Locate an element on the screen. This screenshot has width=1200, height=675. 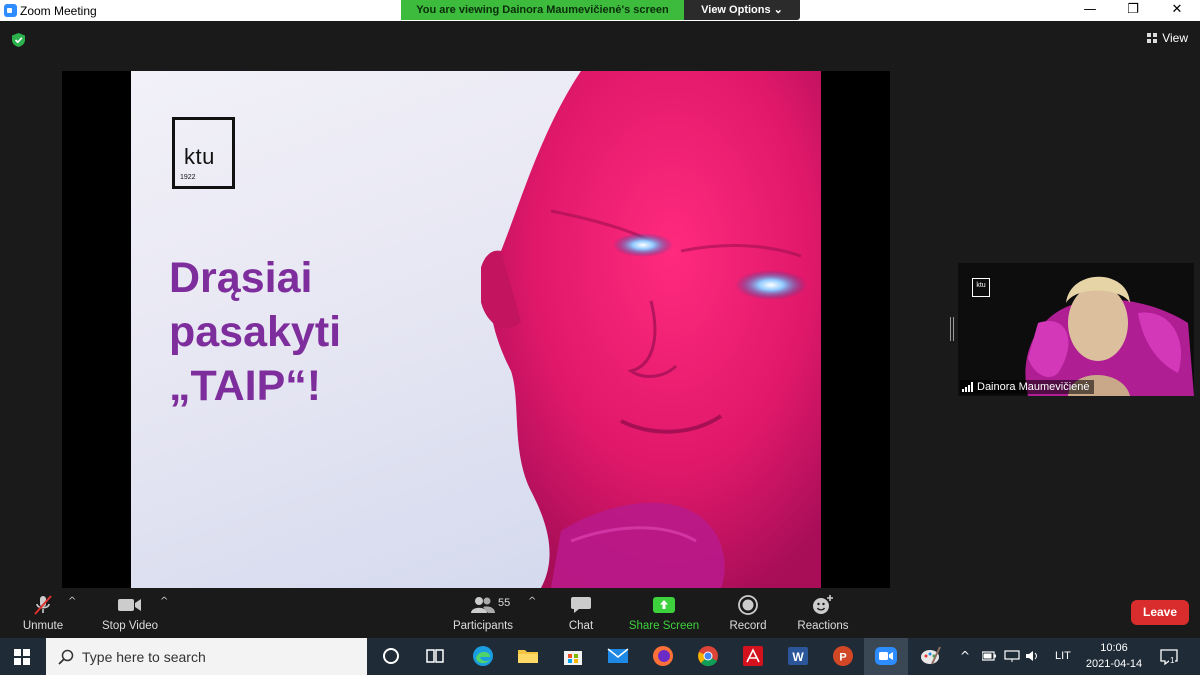
leave-meeting-button: Leave is located at coordinates (1160, 612).